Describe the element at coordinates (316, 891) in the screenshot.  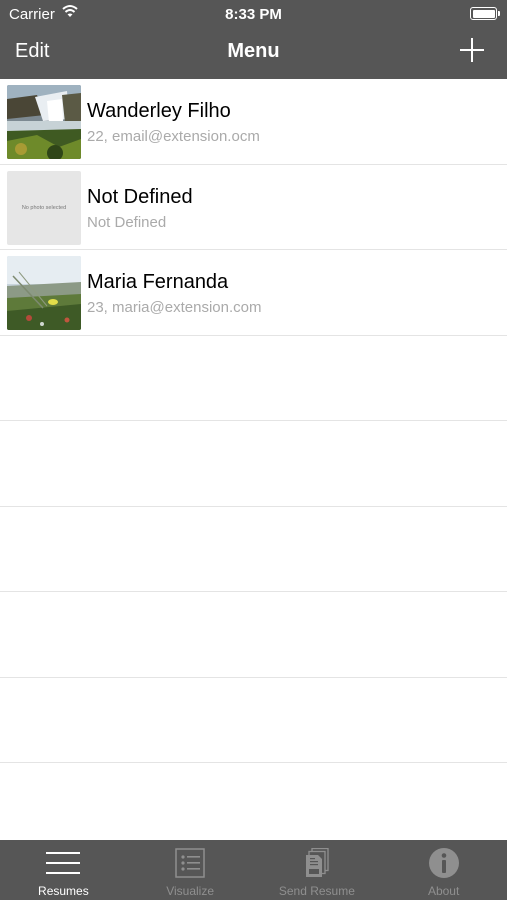
I see `tab-label: Send Resume` at that location.